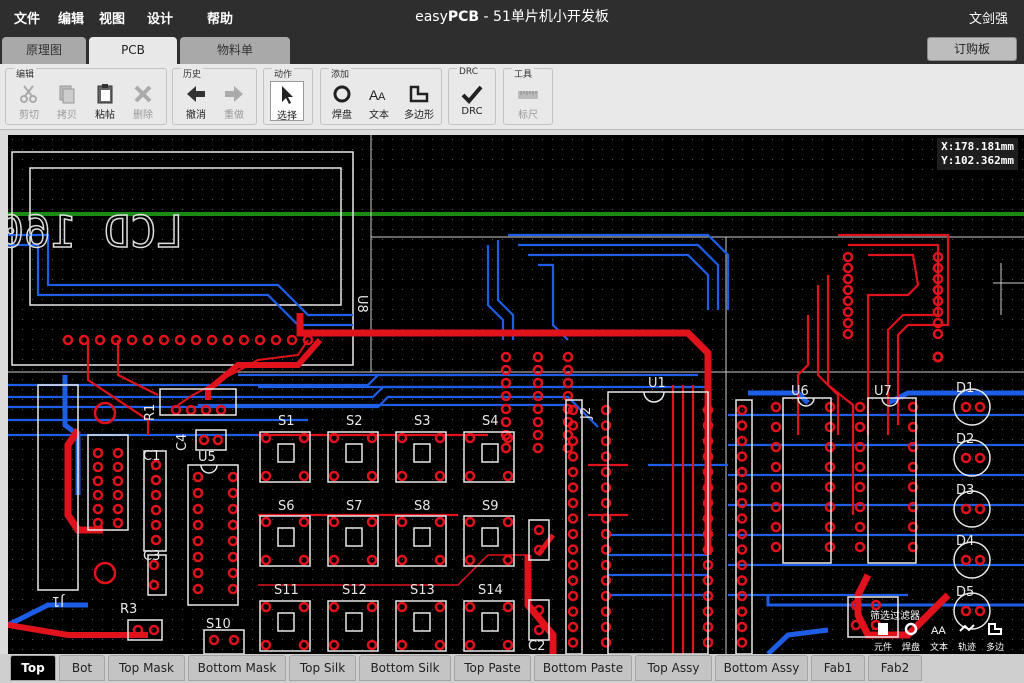  Describe the element at coordinates (71, 17) in the screenshot. I see `menu-edit: 编辑` at that location.